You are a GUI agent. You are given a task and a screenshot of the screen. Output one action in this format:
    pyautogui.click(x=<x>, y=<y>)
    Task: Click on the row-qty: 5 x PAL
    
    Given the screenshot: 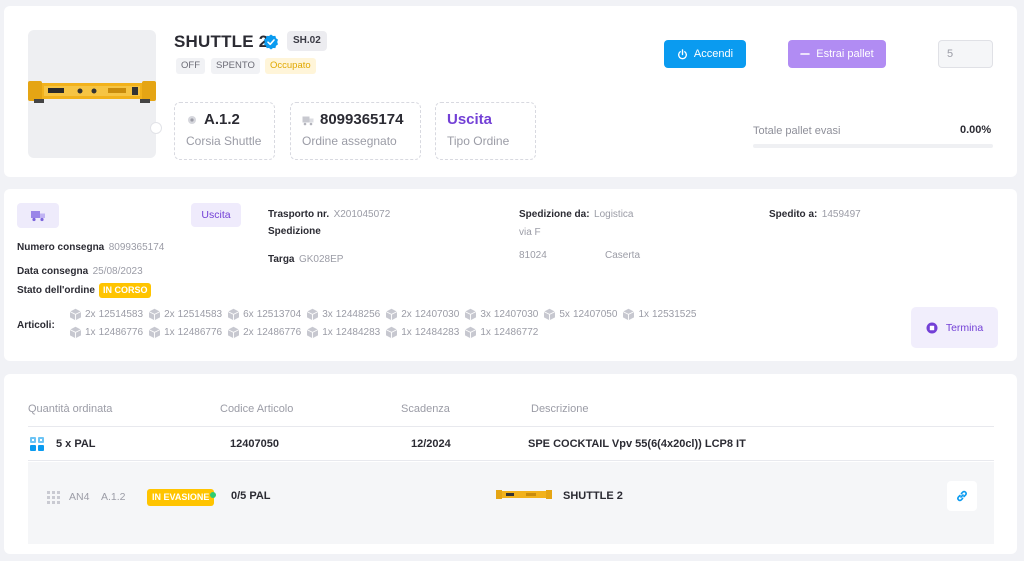 What is the action you would take?
    pyautogui.click(x=76, y=444)
    